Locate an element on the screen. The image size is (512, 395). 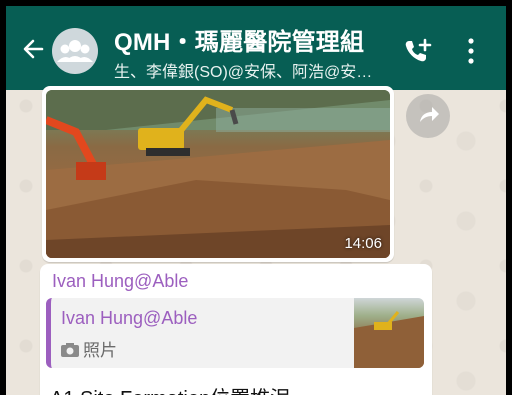
group-avatar is located at coordinates (75, 51).